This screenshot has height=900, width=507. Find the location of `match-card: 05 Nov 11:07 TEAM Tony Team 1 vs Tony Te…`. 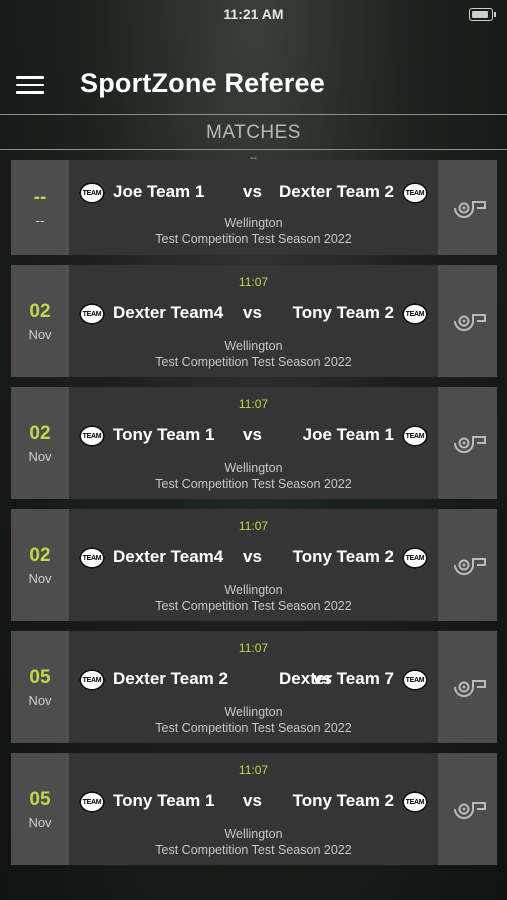

match-card: 05 Nov 11:07 TEAM Tony Team 1 vs Tony Te… is located at coordinates (254, 809).